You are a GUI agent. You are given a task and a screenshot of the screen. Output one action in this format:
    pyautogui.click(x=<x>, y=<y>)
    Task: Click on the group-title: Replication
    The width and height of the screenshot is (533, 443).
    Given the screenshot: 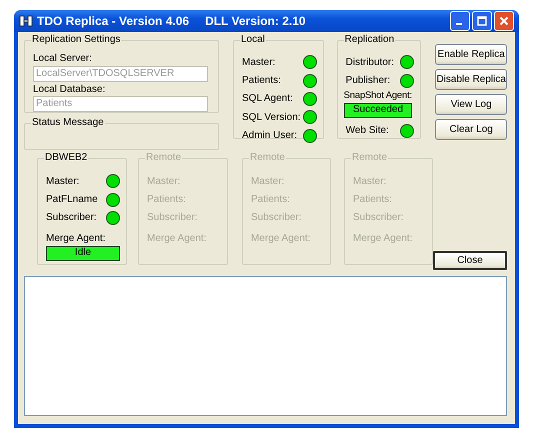 What is the action you would take?
    pyautogui.click(x=370, y=39)
    